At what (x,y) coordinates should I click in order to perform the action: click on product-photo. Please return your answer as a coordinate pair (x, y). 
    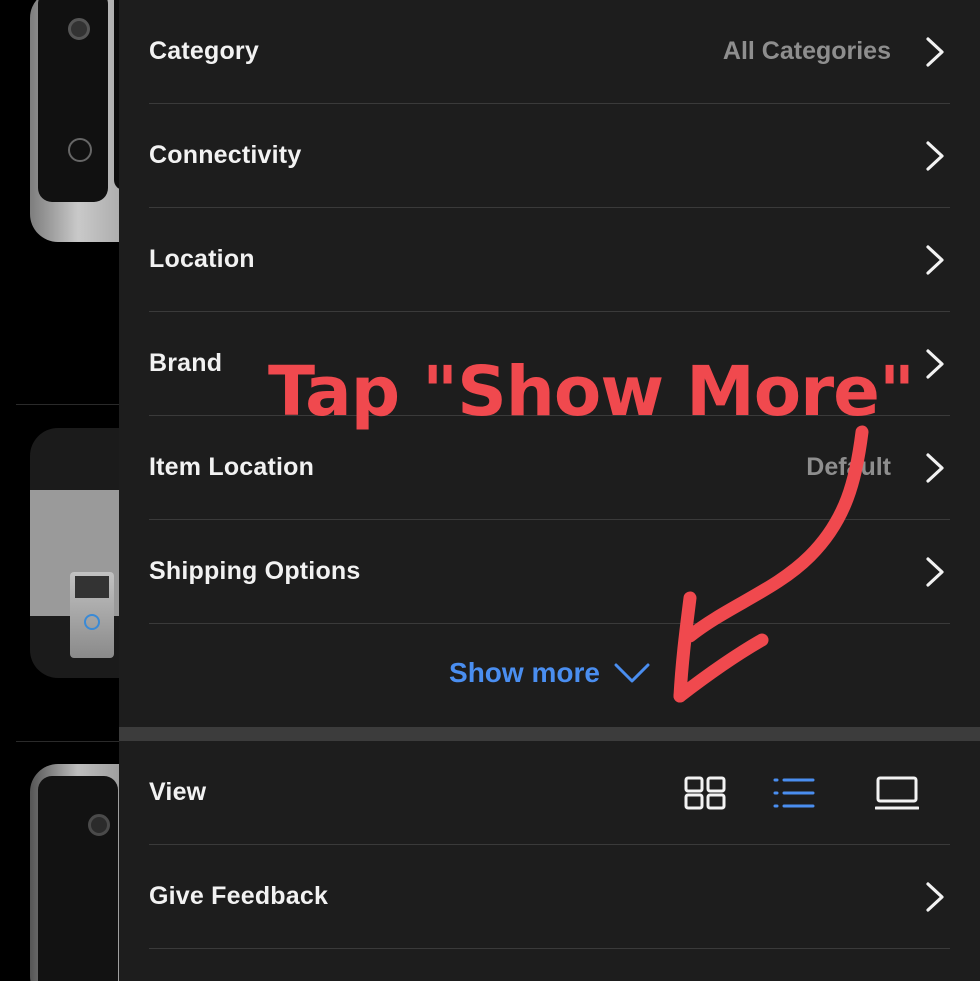
    Looking at the image, I should click on (74, 574).